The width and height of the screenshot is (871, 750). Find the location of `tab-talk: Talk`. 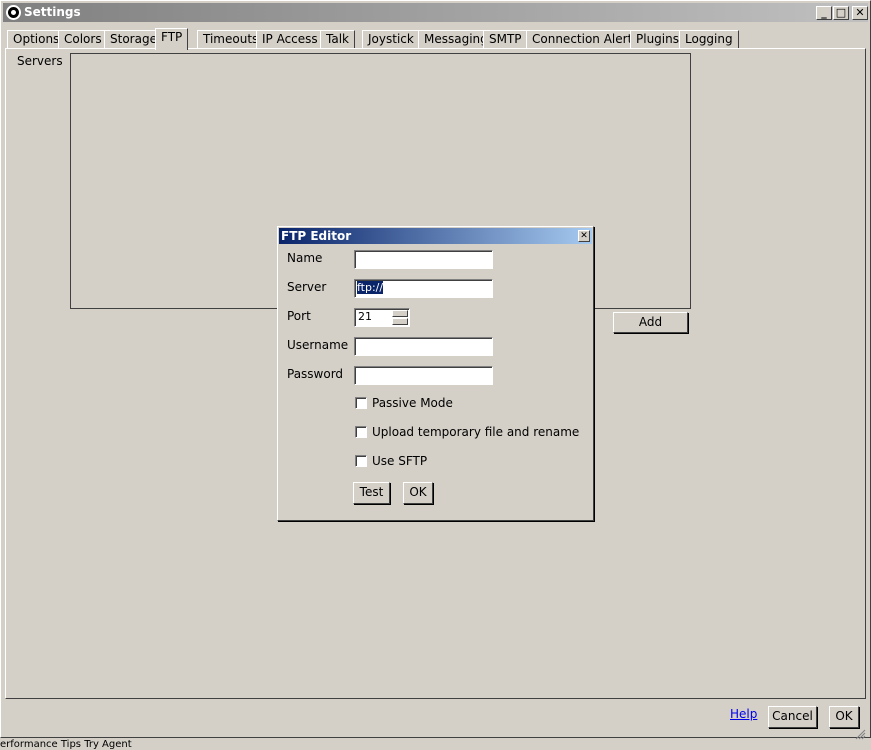

tab-talk: Talk is located at coordinates (337, 39).